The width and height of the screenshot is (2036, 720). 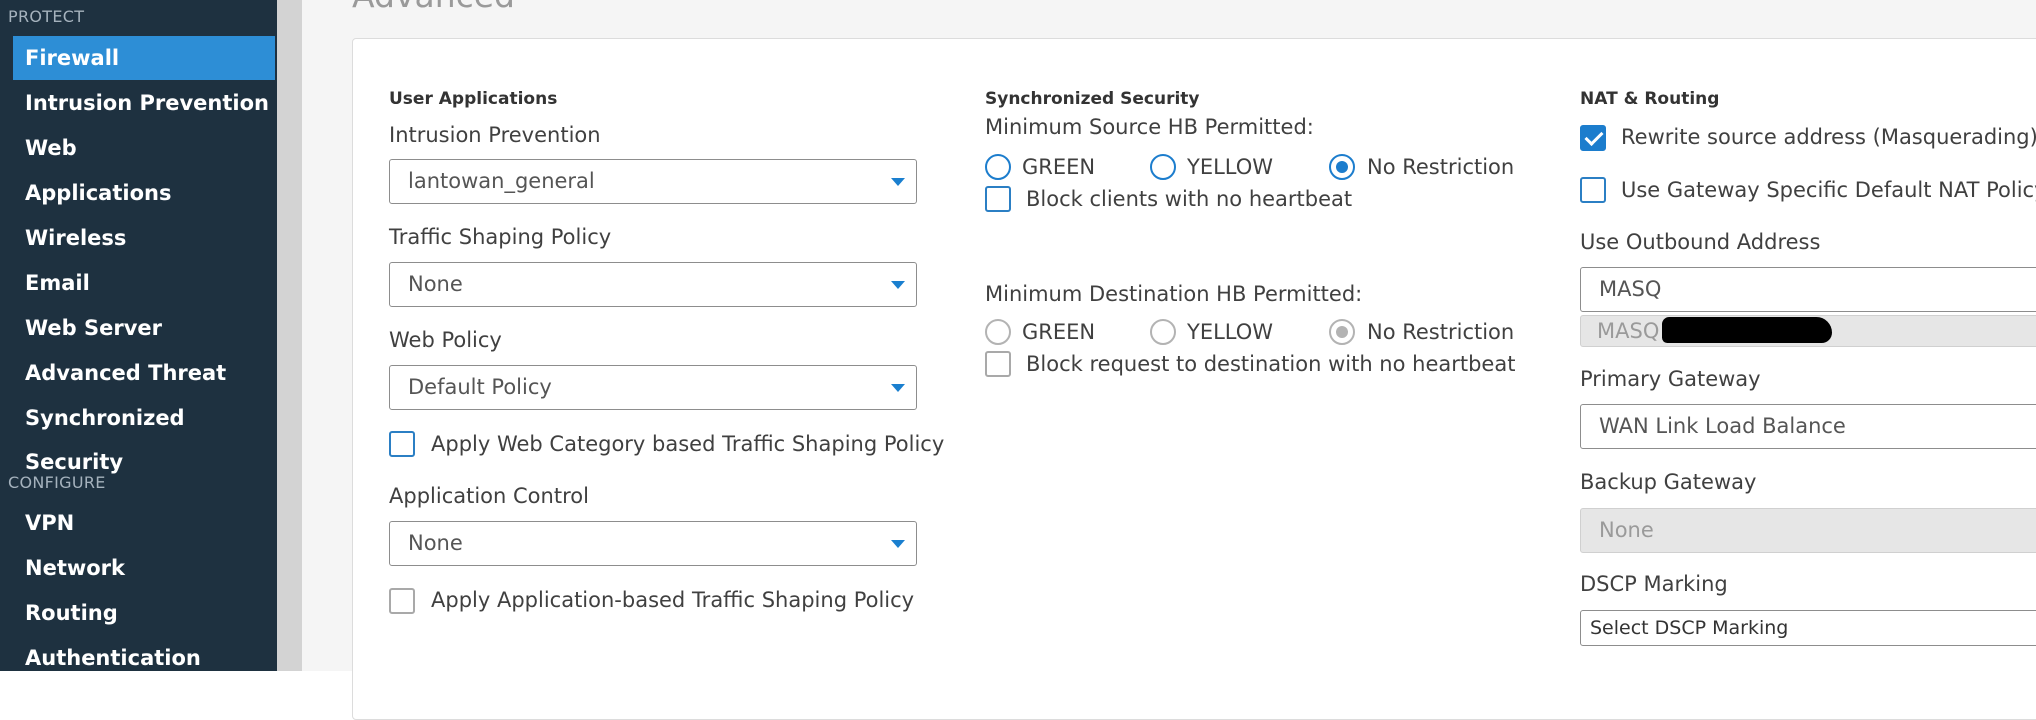 What do you see at coordinates (1628, 331) in the screenshot?
I see `outbound-address-suggestion-value: MASQ` at bounding box center [1628, 331].